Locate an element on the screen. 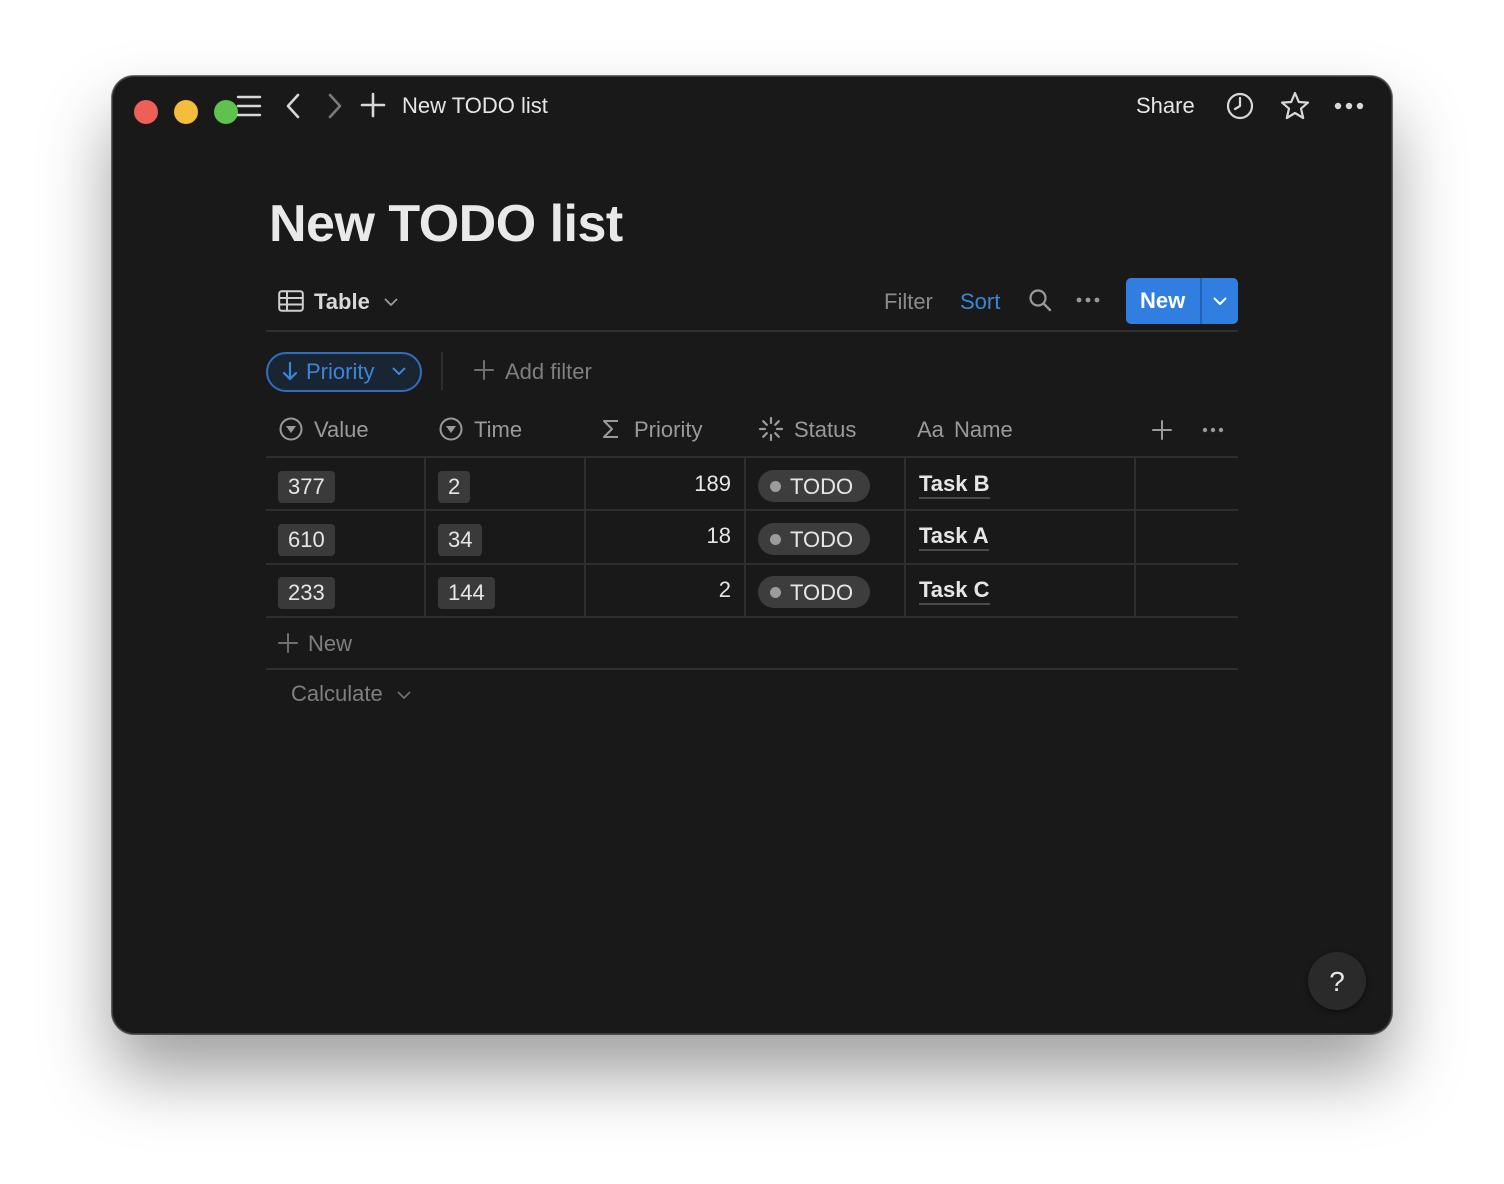 The width and height of the screenshot is (1504, 1184). new-record-button: New is located at coordinates (1182, 301).